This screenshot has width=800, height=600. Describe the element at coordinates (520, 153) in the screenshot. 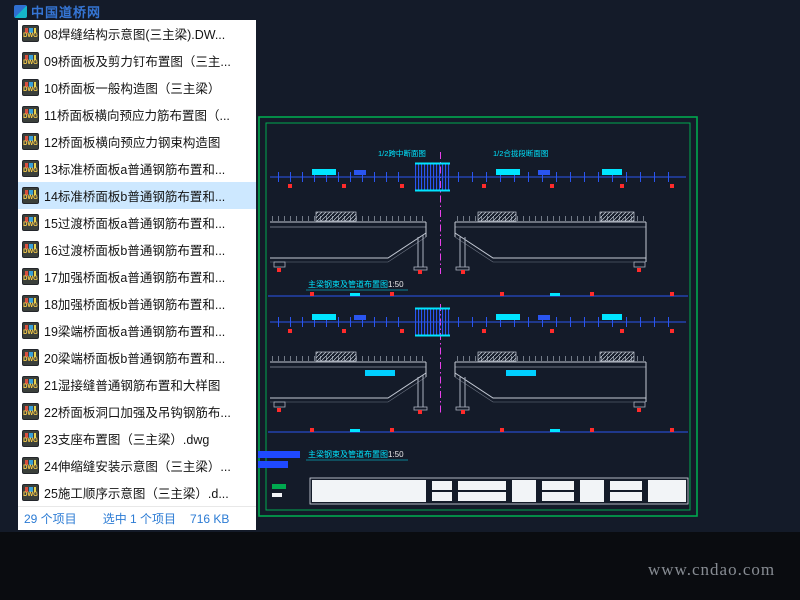

I see `section-label-right: 1/2合拢段断面图` at that location.